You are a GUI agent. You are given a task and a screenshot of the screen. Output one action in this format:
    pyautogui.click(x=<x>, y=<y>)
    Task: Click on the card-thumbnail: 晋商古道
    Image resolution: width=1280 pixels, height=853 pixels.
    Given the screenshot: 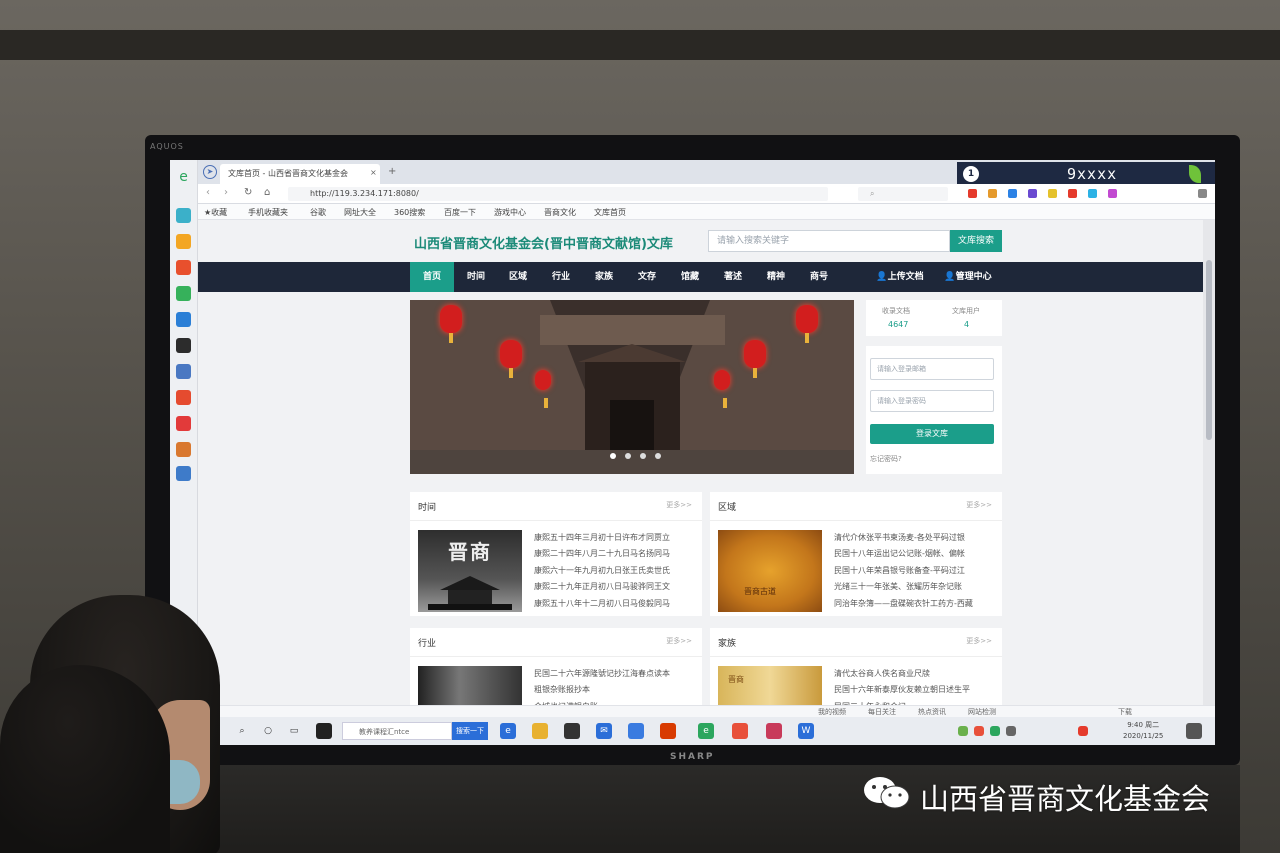 What is the action you would take?
    pyautogui.click(x=770, y=571)
    